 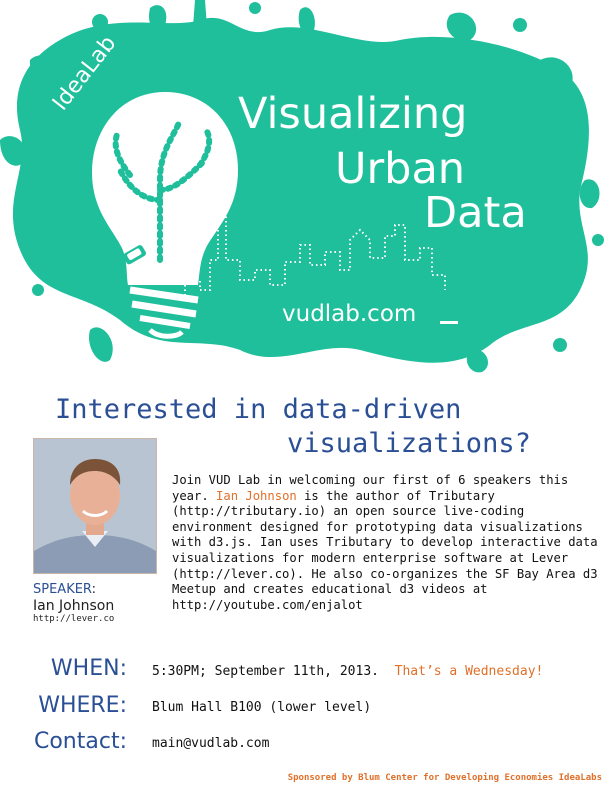 What do you see at coordinates (353, 114) in the screenshot?
I see `title-line-1: Visualizing` at bounding box center [353, 114].